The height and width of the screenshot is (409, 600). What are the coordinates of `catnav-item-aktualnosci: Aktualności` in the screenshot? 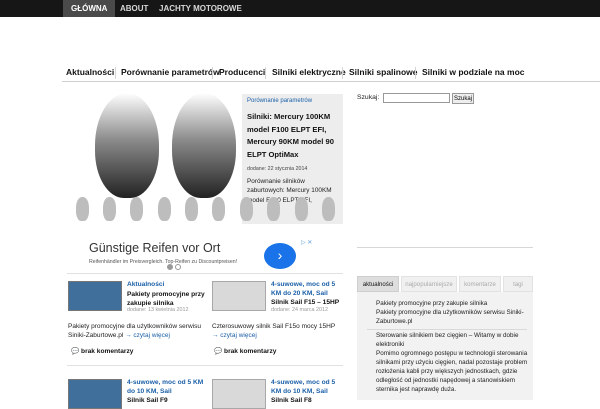 It's located at (90, 73).